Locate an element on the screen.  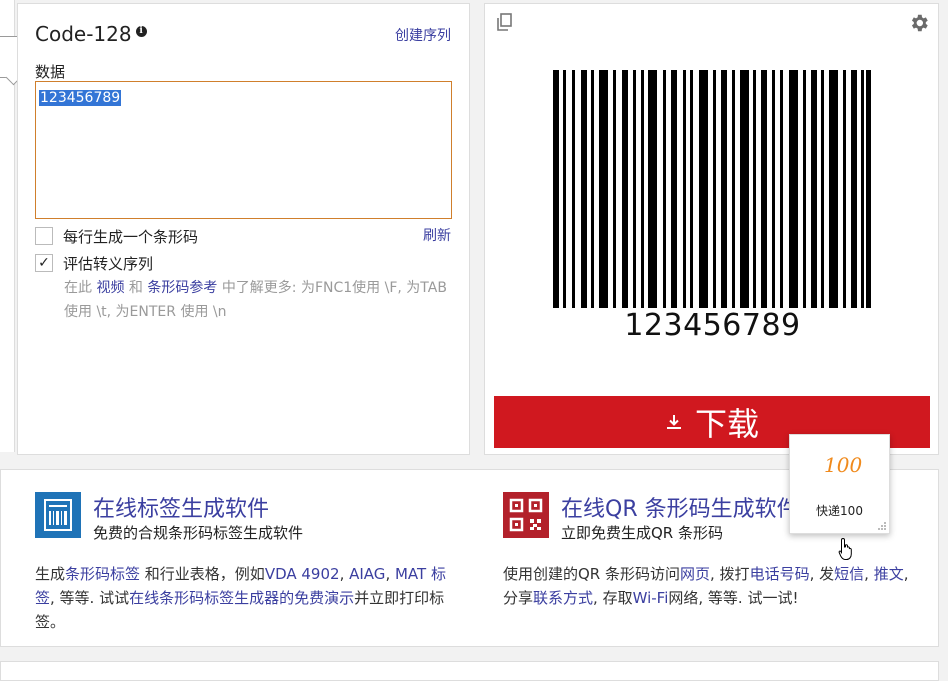
desc-text: , 等等. 试试 is located at coordinates (90, 598).